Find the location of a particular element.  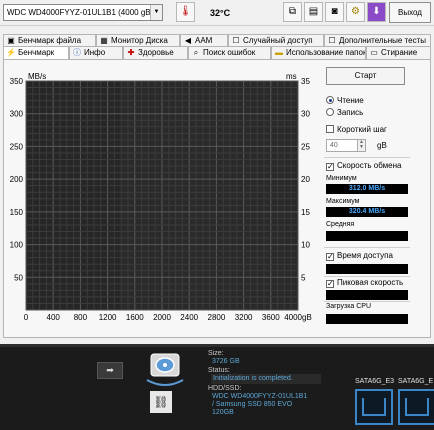

spinner-arrows-icon: ▲ ▼ is located at coordinates (361, 145).